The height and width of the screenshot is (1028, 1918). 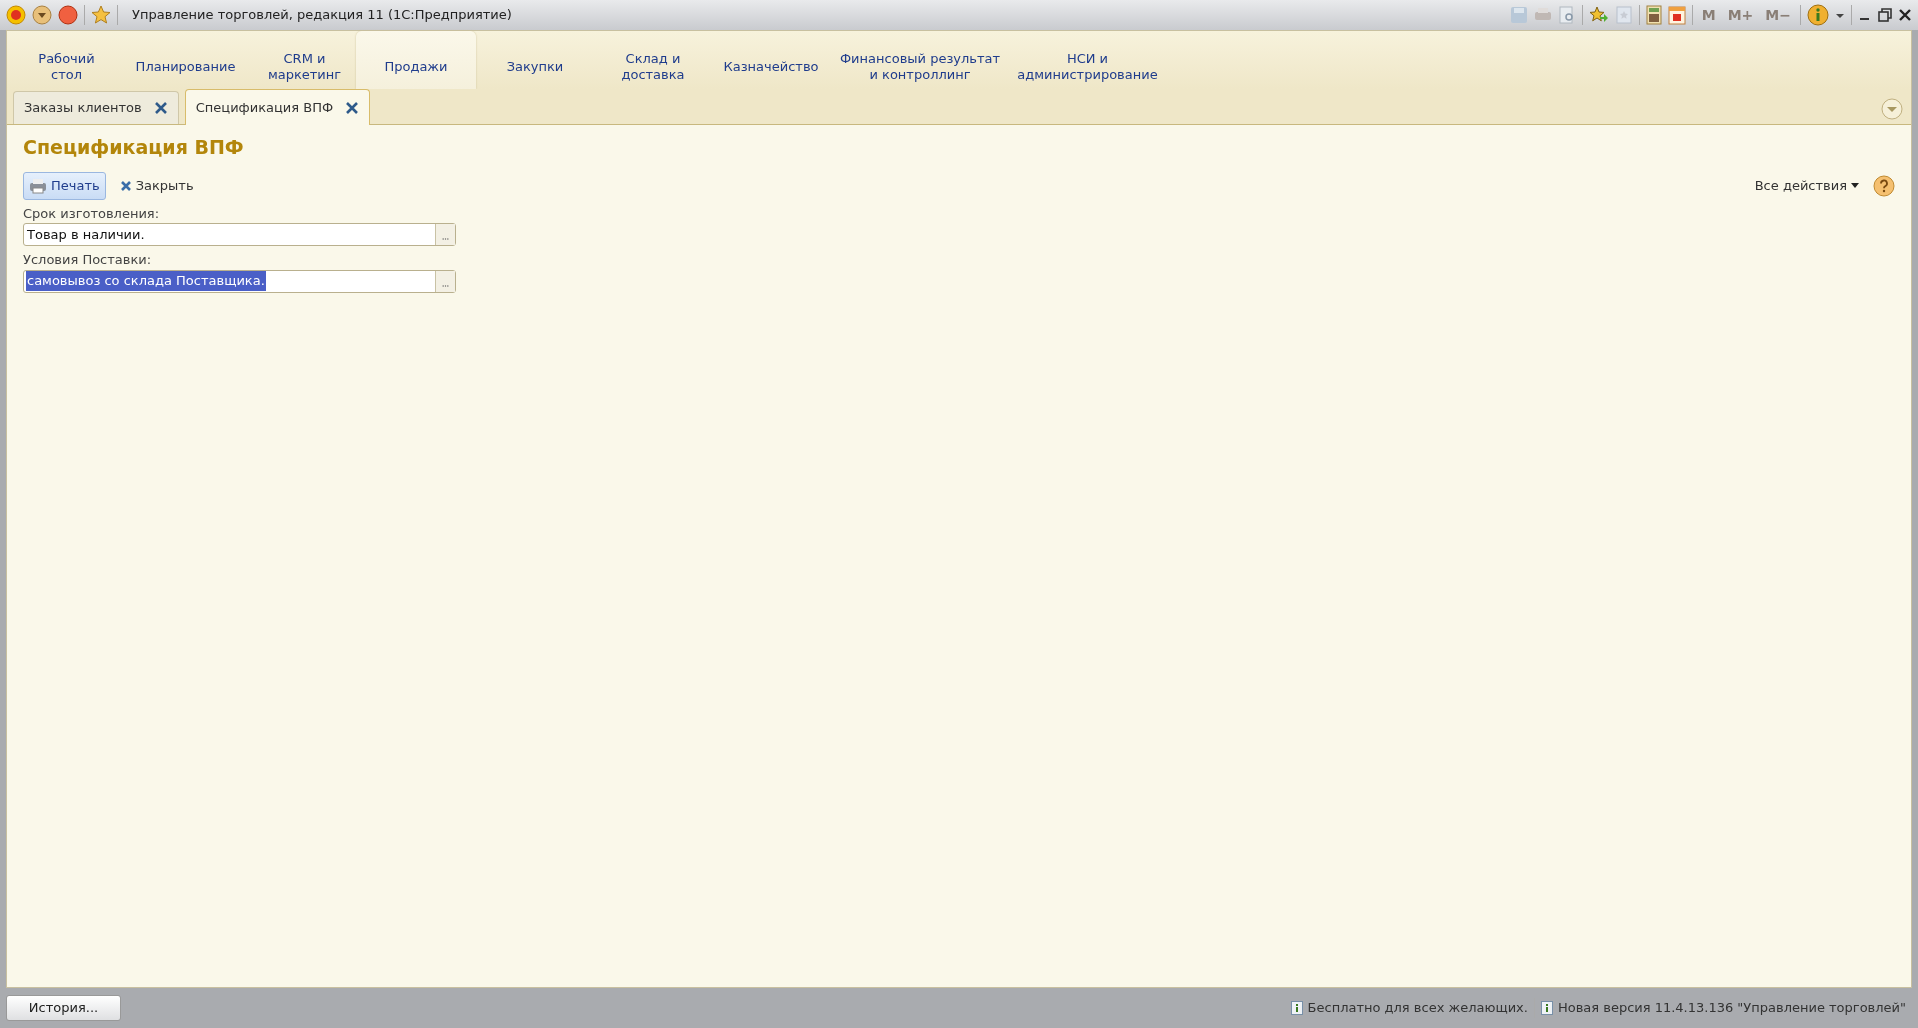 What do you see at coordinates (1885, 15) in the screenshot?
I see `restore-icon` at bounding box center [1885, 15].